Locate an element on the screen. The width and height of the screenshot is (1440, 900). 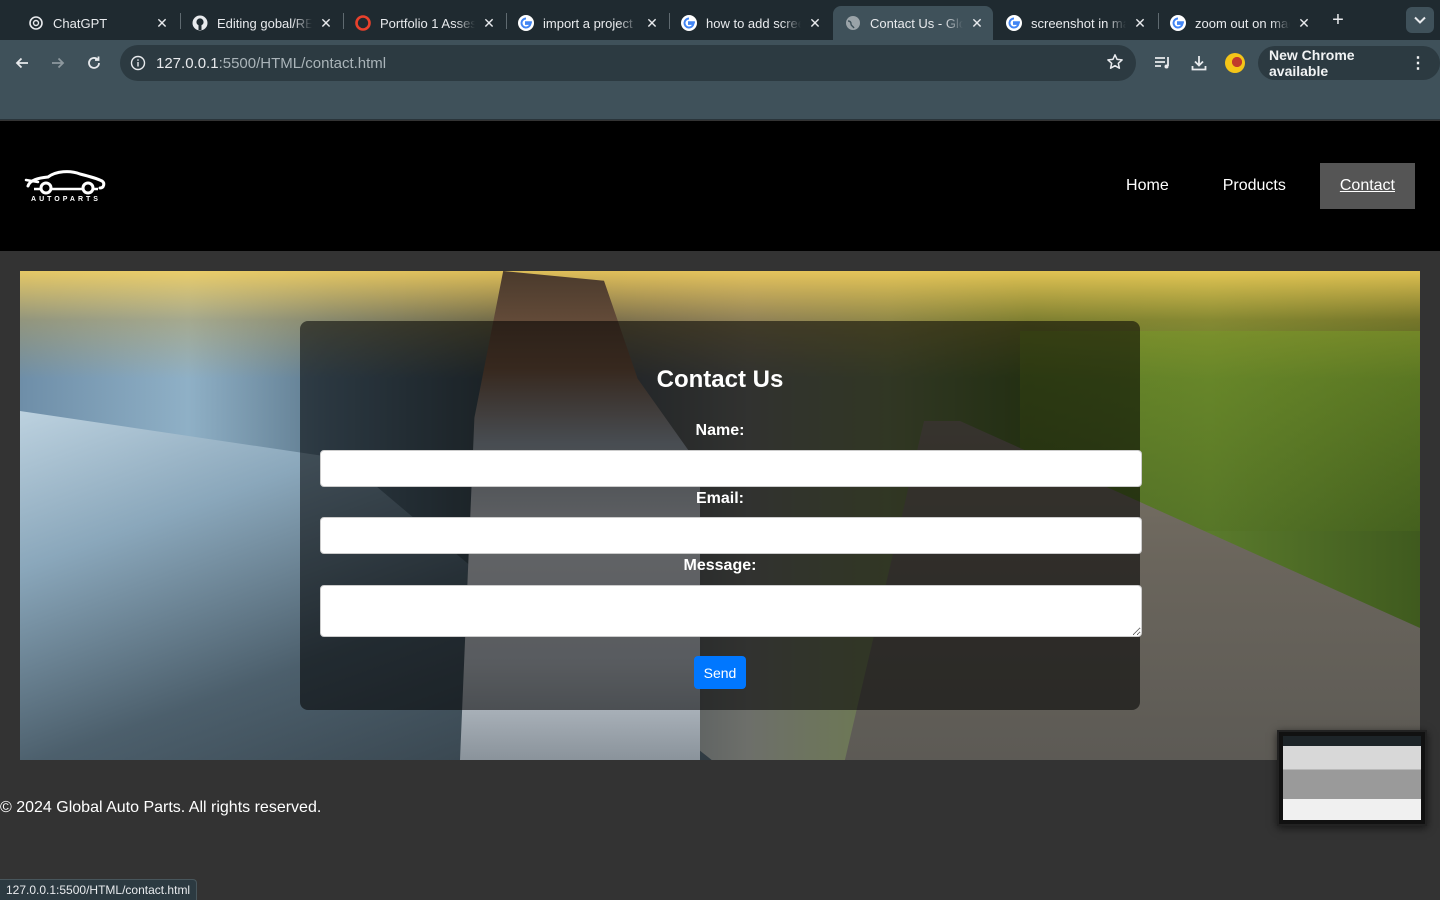
tab-portfolio: Portfolio 1 Assessment ✕ is located at coordinates (424, 23).